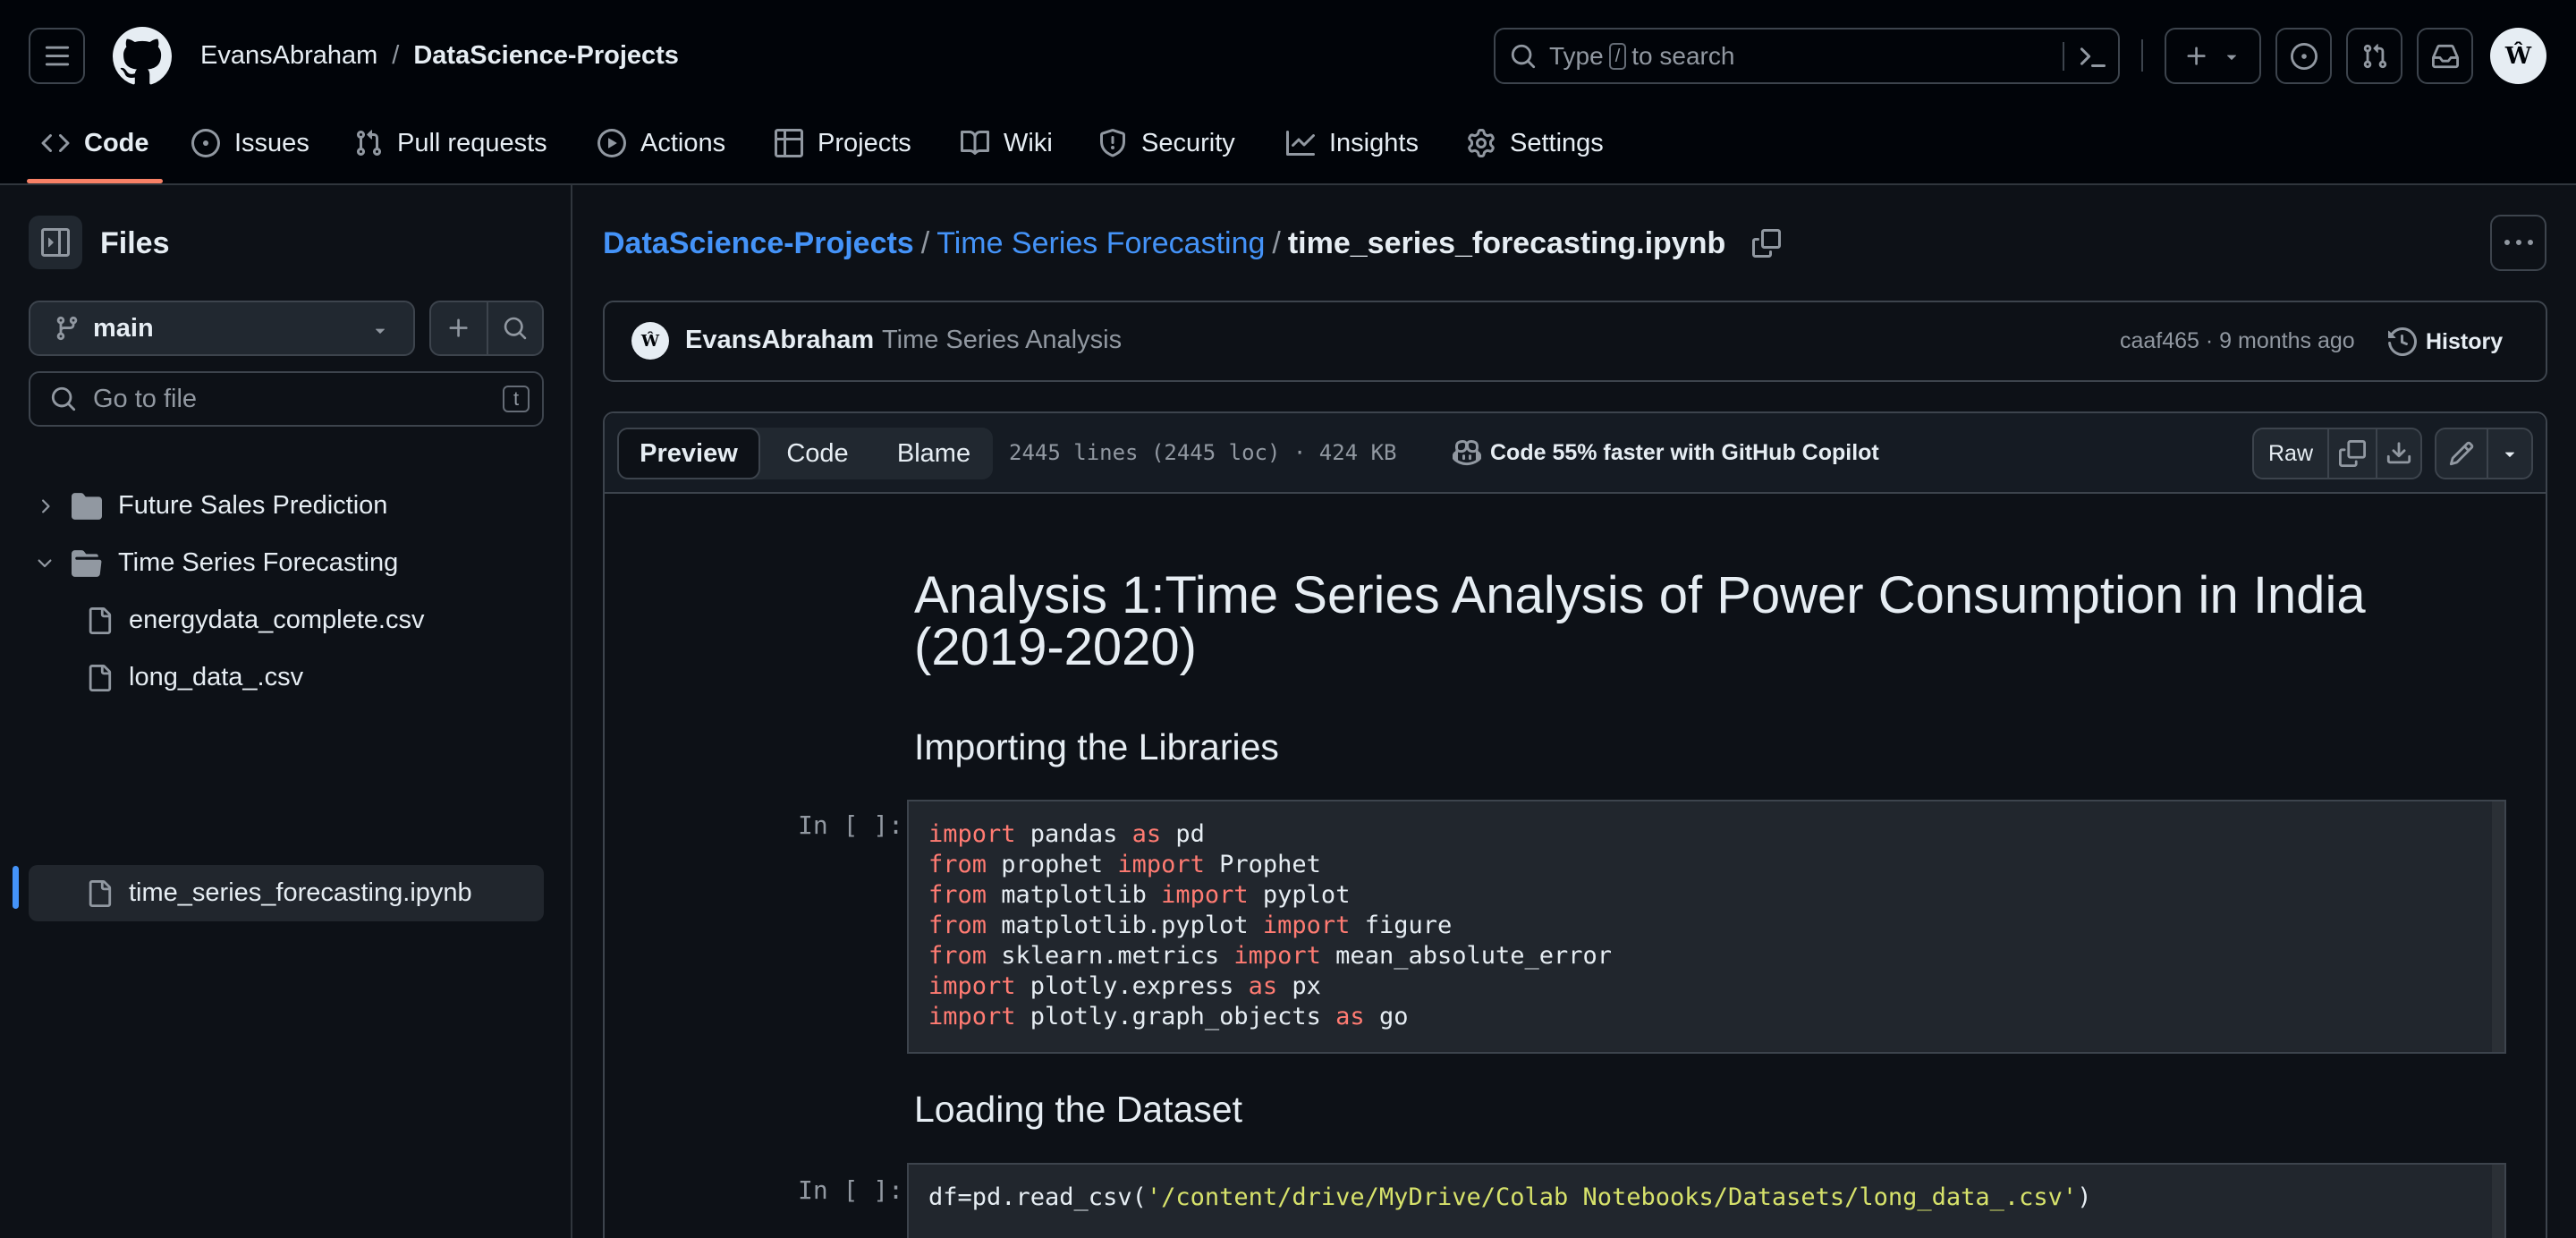 This screenshot has height=1238, width=2576. I want to click on edit-options-button, so click(2509, 453).